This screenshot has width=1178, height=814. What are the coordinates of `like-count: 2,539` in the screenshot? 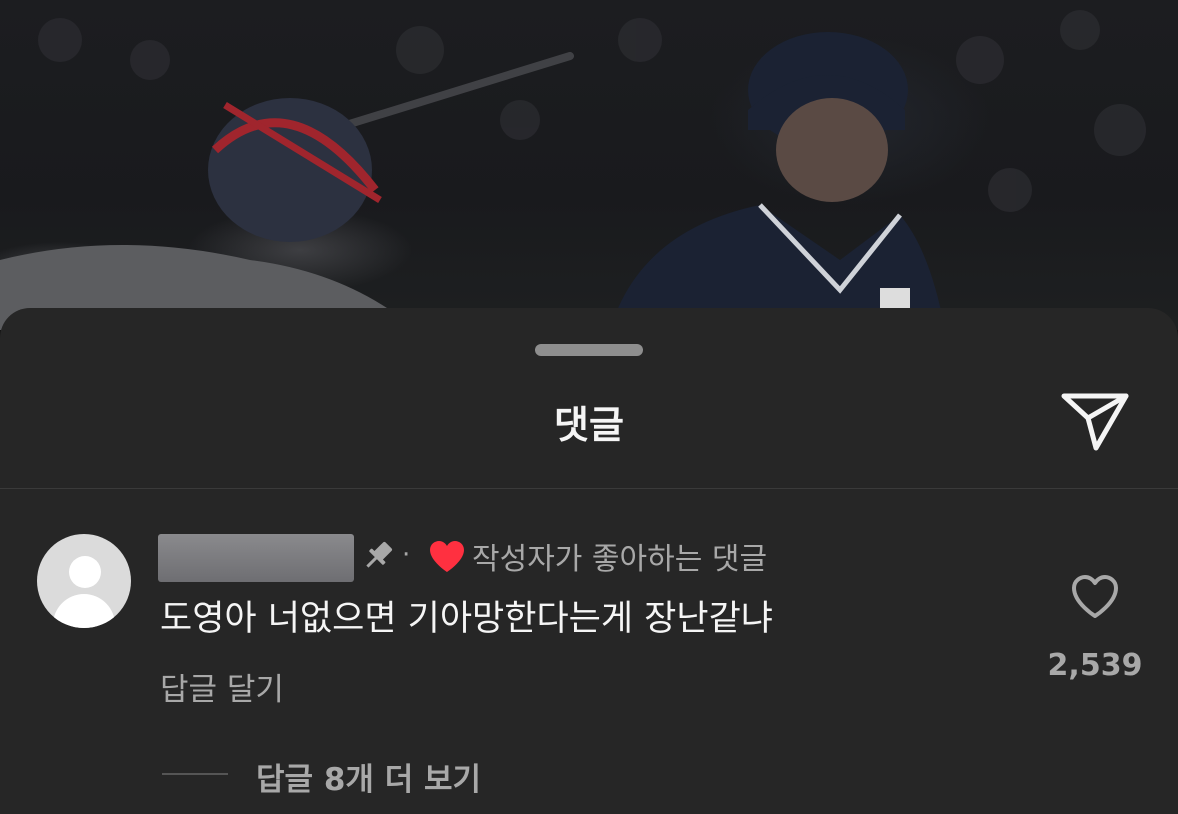 It's located at (1095, 665).